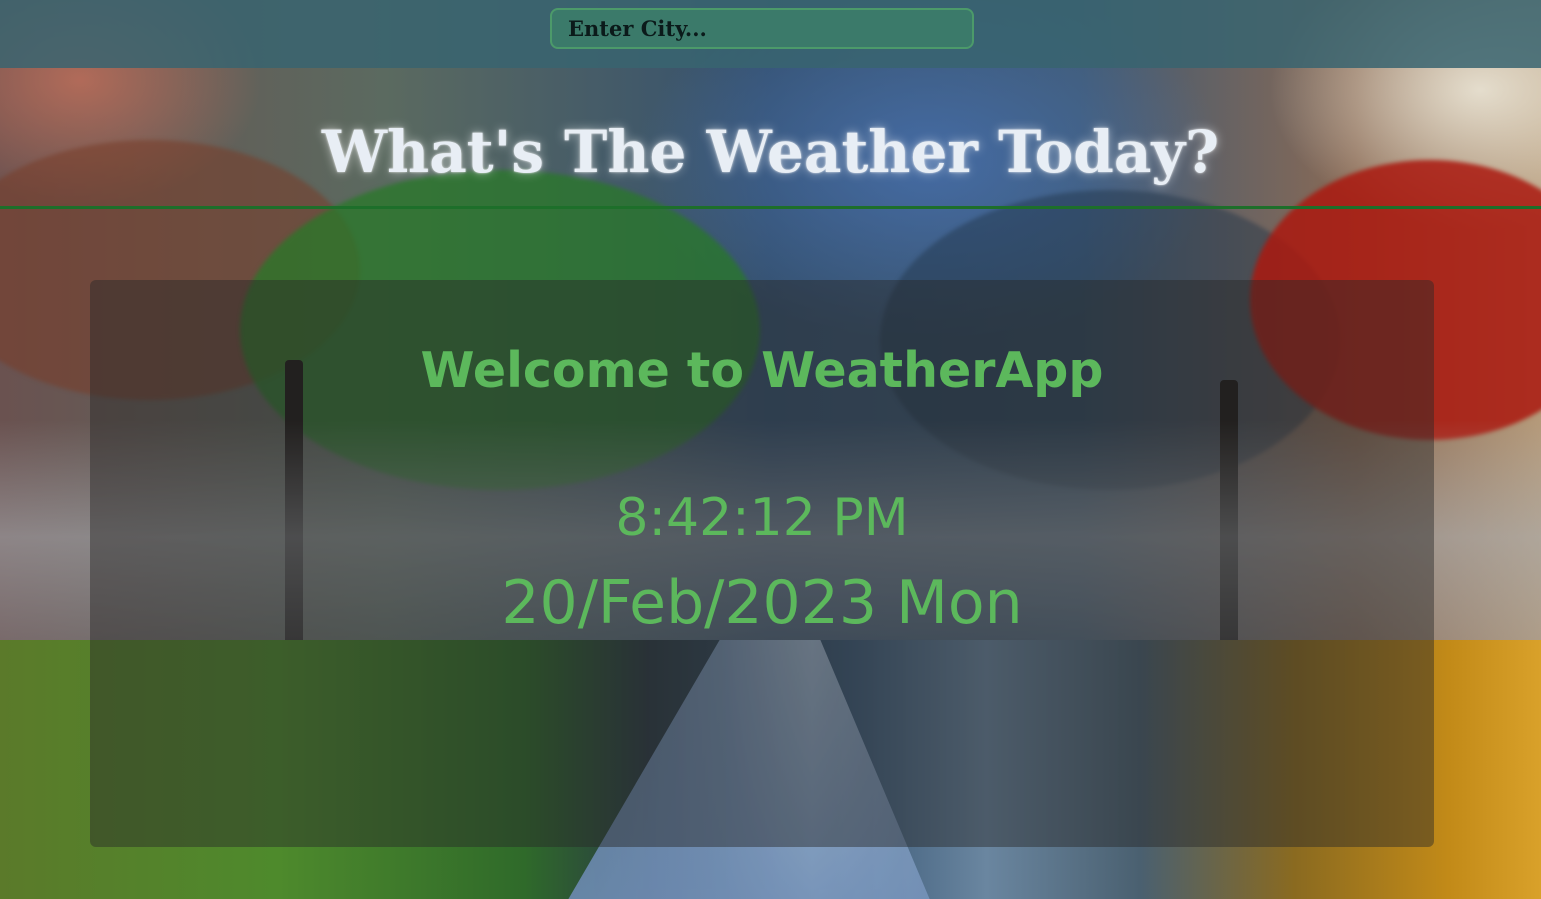  Describe the element at coordinates (762, 28) in the screenshot. I see `city-search-input` at that location.